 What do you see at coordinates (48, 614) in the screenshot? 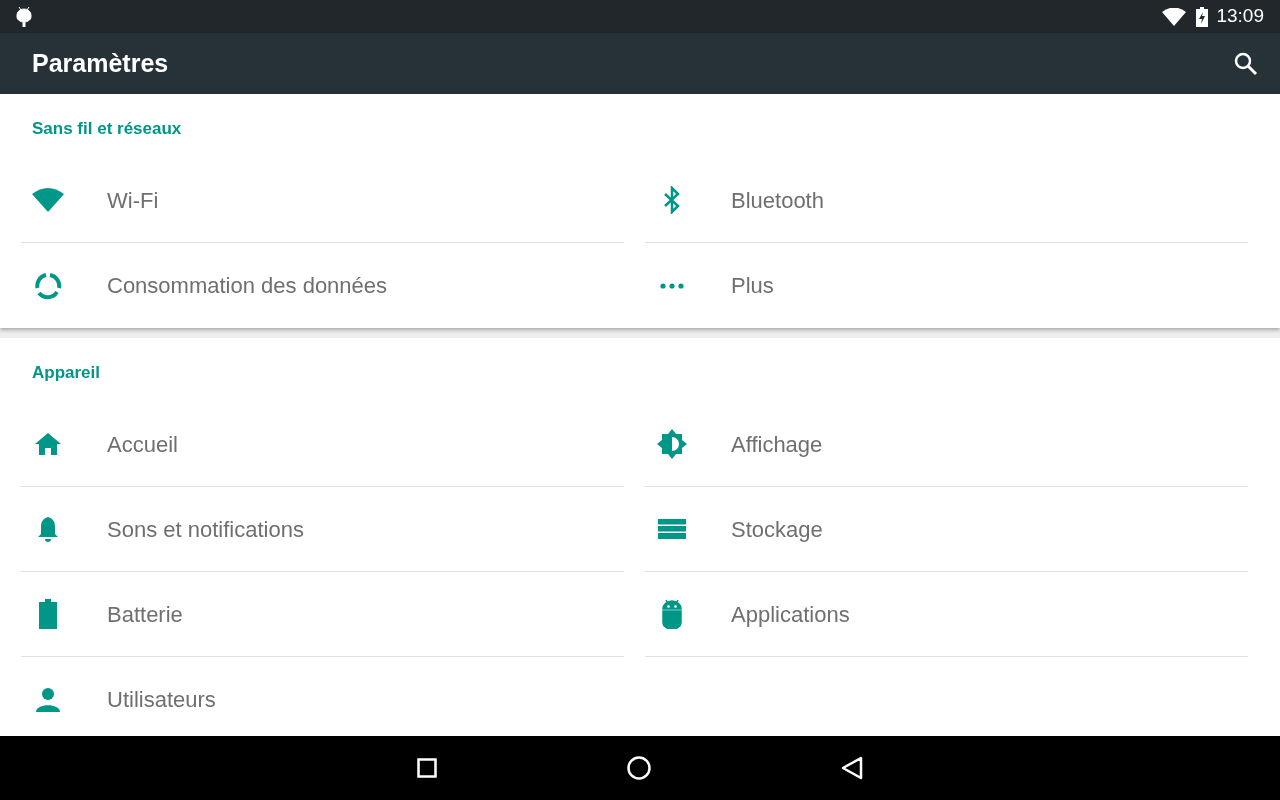
I see `battery-icon` at bounding box center [48, 614].